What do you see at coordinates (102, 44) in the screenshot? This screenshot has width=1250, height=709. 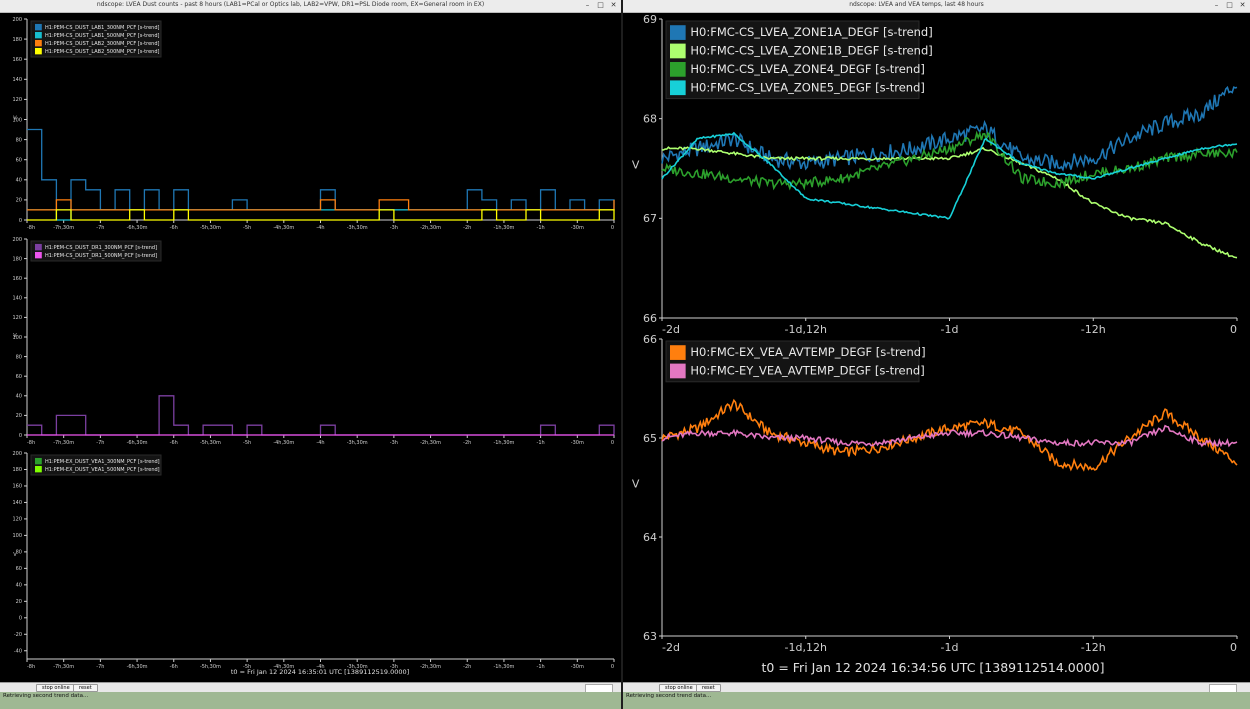 I see `left-panel-1-legend-label: H1:PEM-CS_DUST_LAB2_300NM_PCF [s-trend]` at bounding box center [102, 44].